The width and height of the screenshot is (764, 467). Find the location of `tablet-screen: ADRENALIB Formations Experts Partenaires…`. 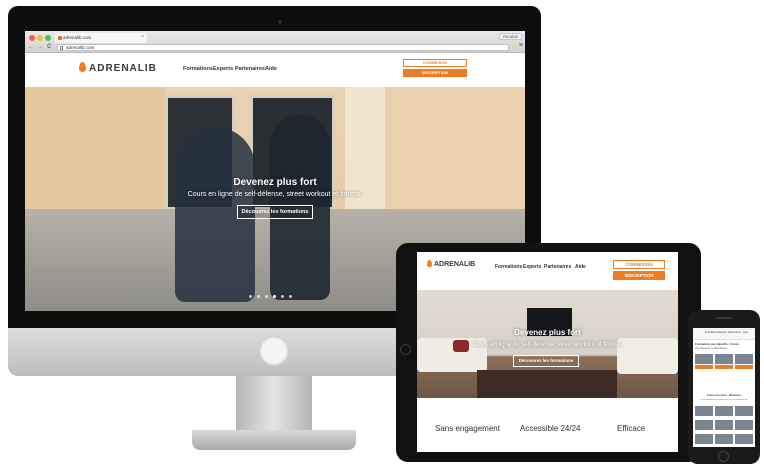

tablet-screen: ADRENALIB Formations Experts Partenaires… is located at coordinates (547, 352).